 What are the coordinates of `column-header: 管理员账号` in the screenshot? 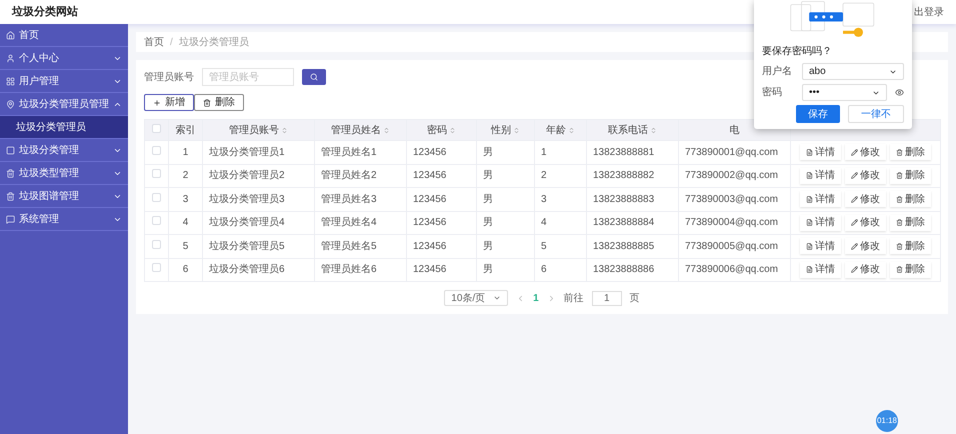 It's located at (258, 130).